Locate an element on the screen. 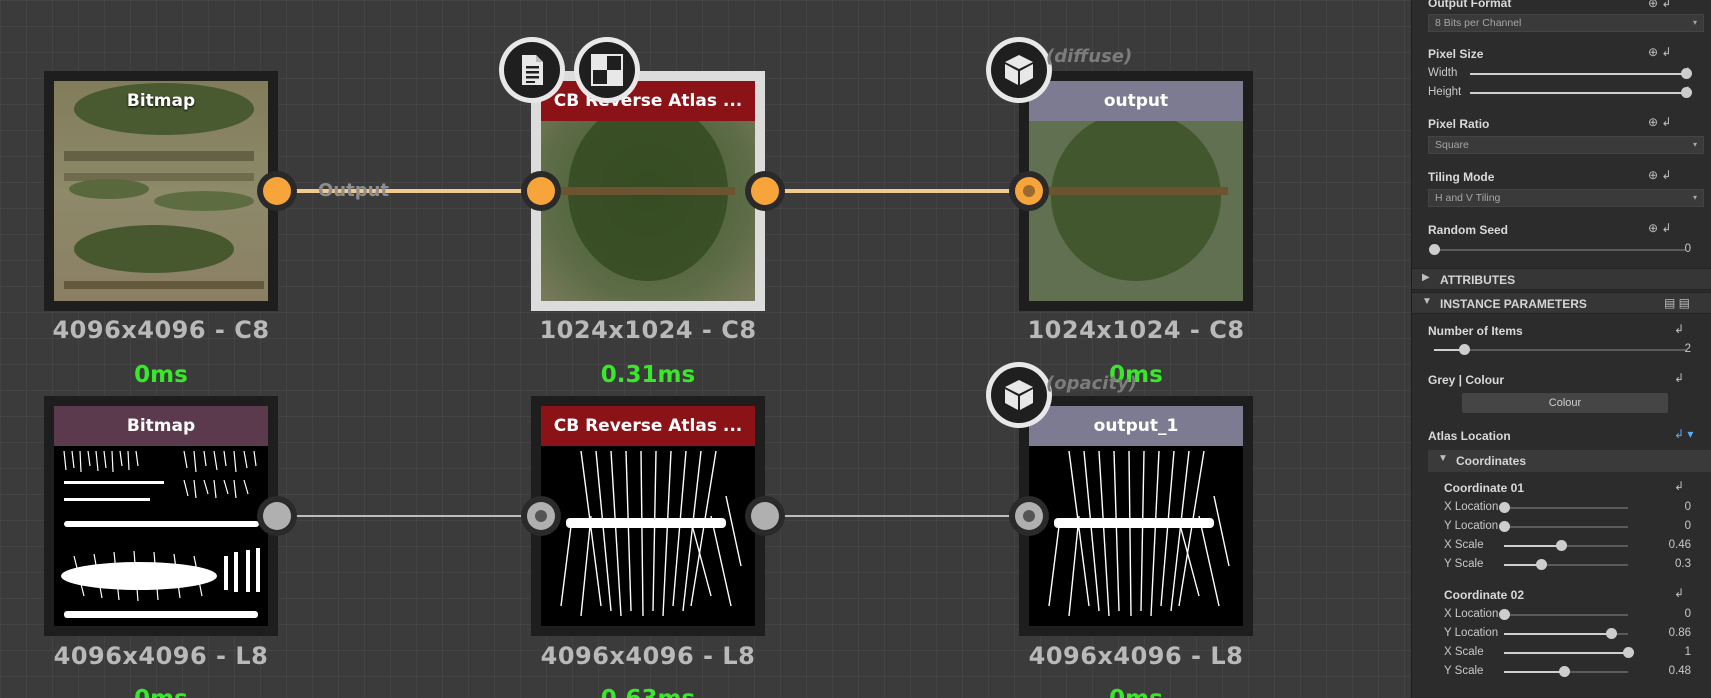  wire-label-output: Output is located at coordinates (354, 190).